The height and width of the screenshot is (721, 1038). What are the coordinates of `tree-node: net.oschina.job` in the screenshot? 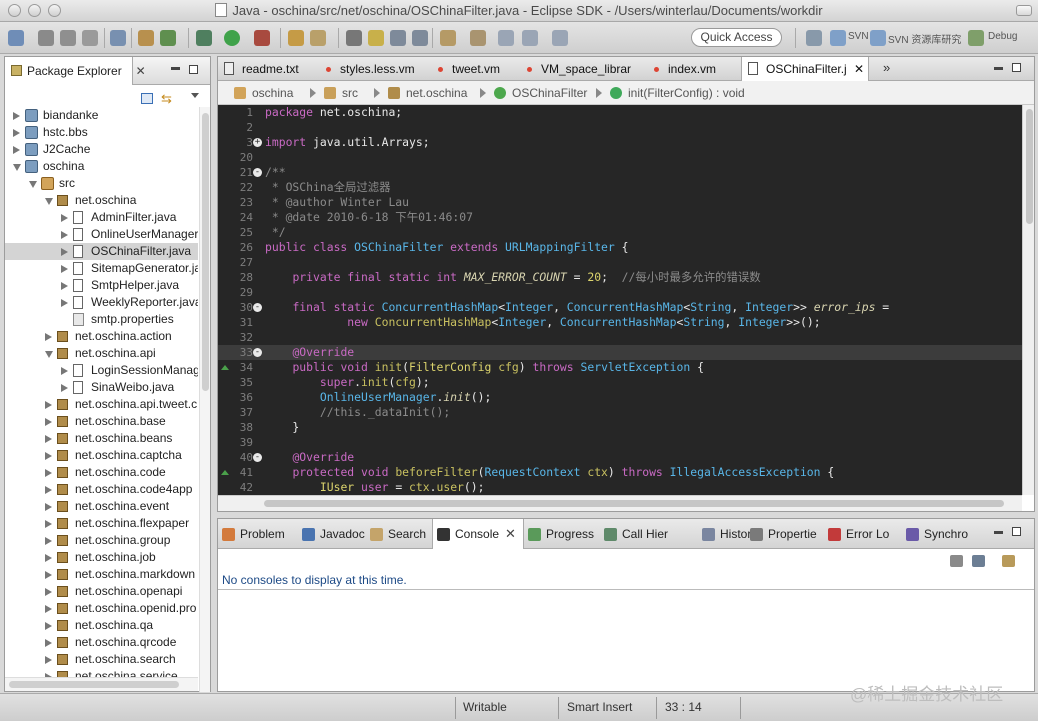 It's located at (101, 557).